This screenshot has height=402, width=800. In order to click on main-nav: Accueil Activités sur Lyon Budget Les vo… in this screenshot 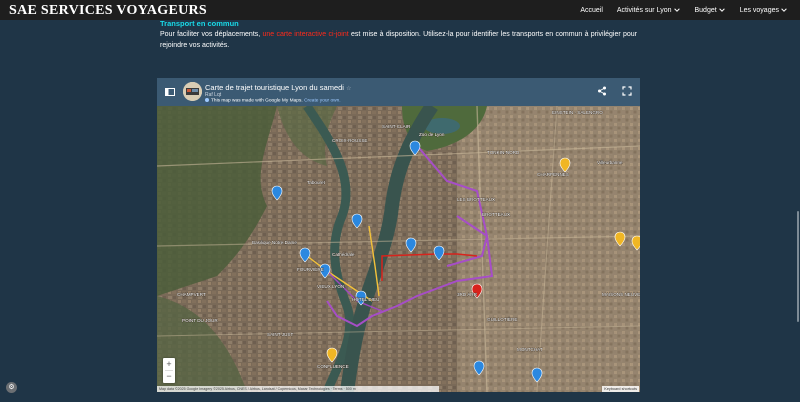, I will do `click(683, 10)`.